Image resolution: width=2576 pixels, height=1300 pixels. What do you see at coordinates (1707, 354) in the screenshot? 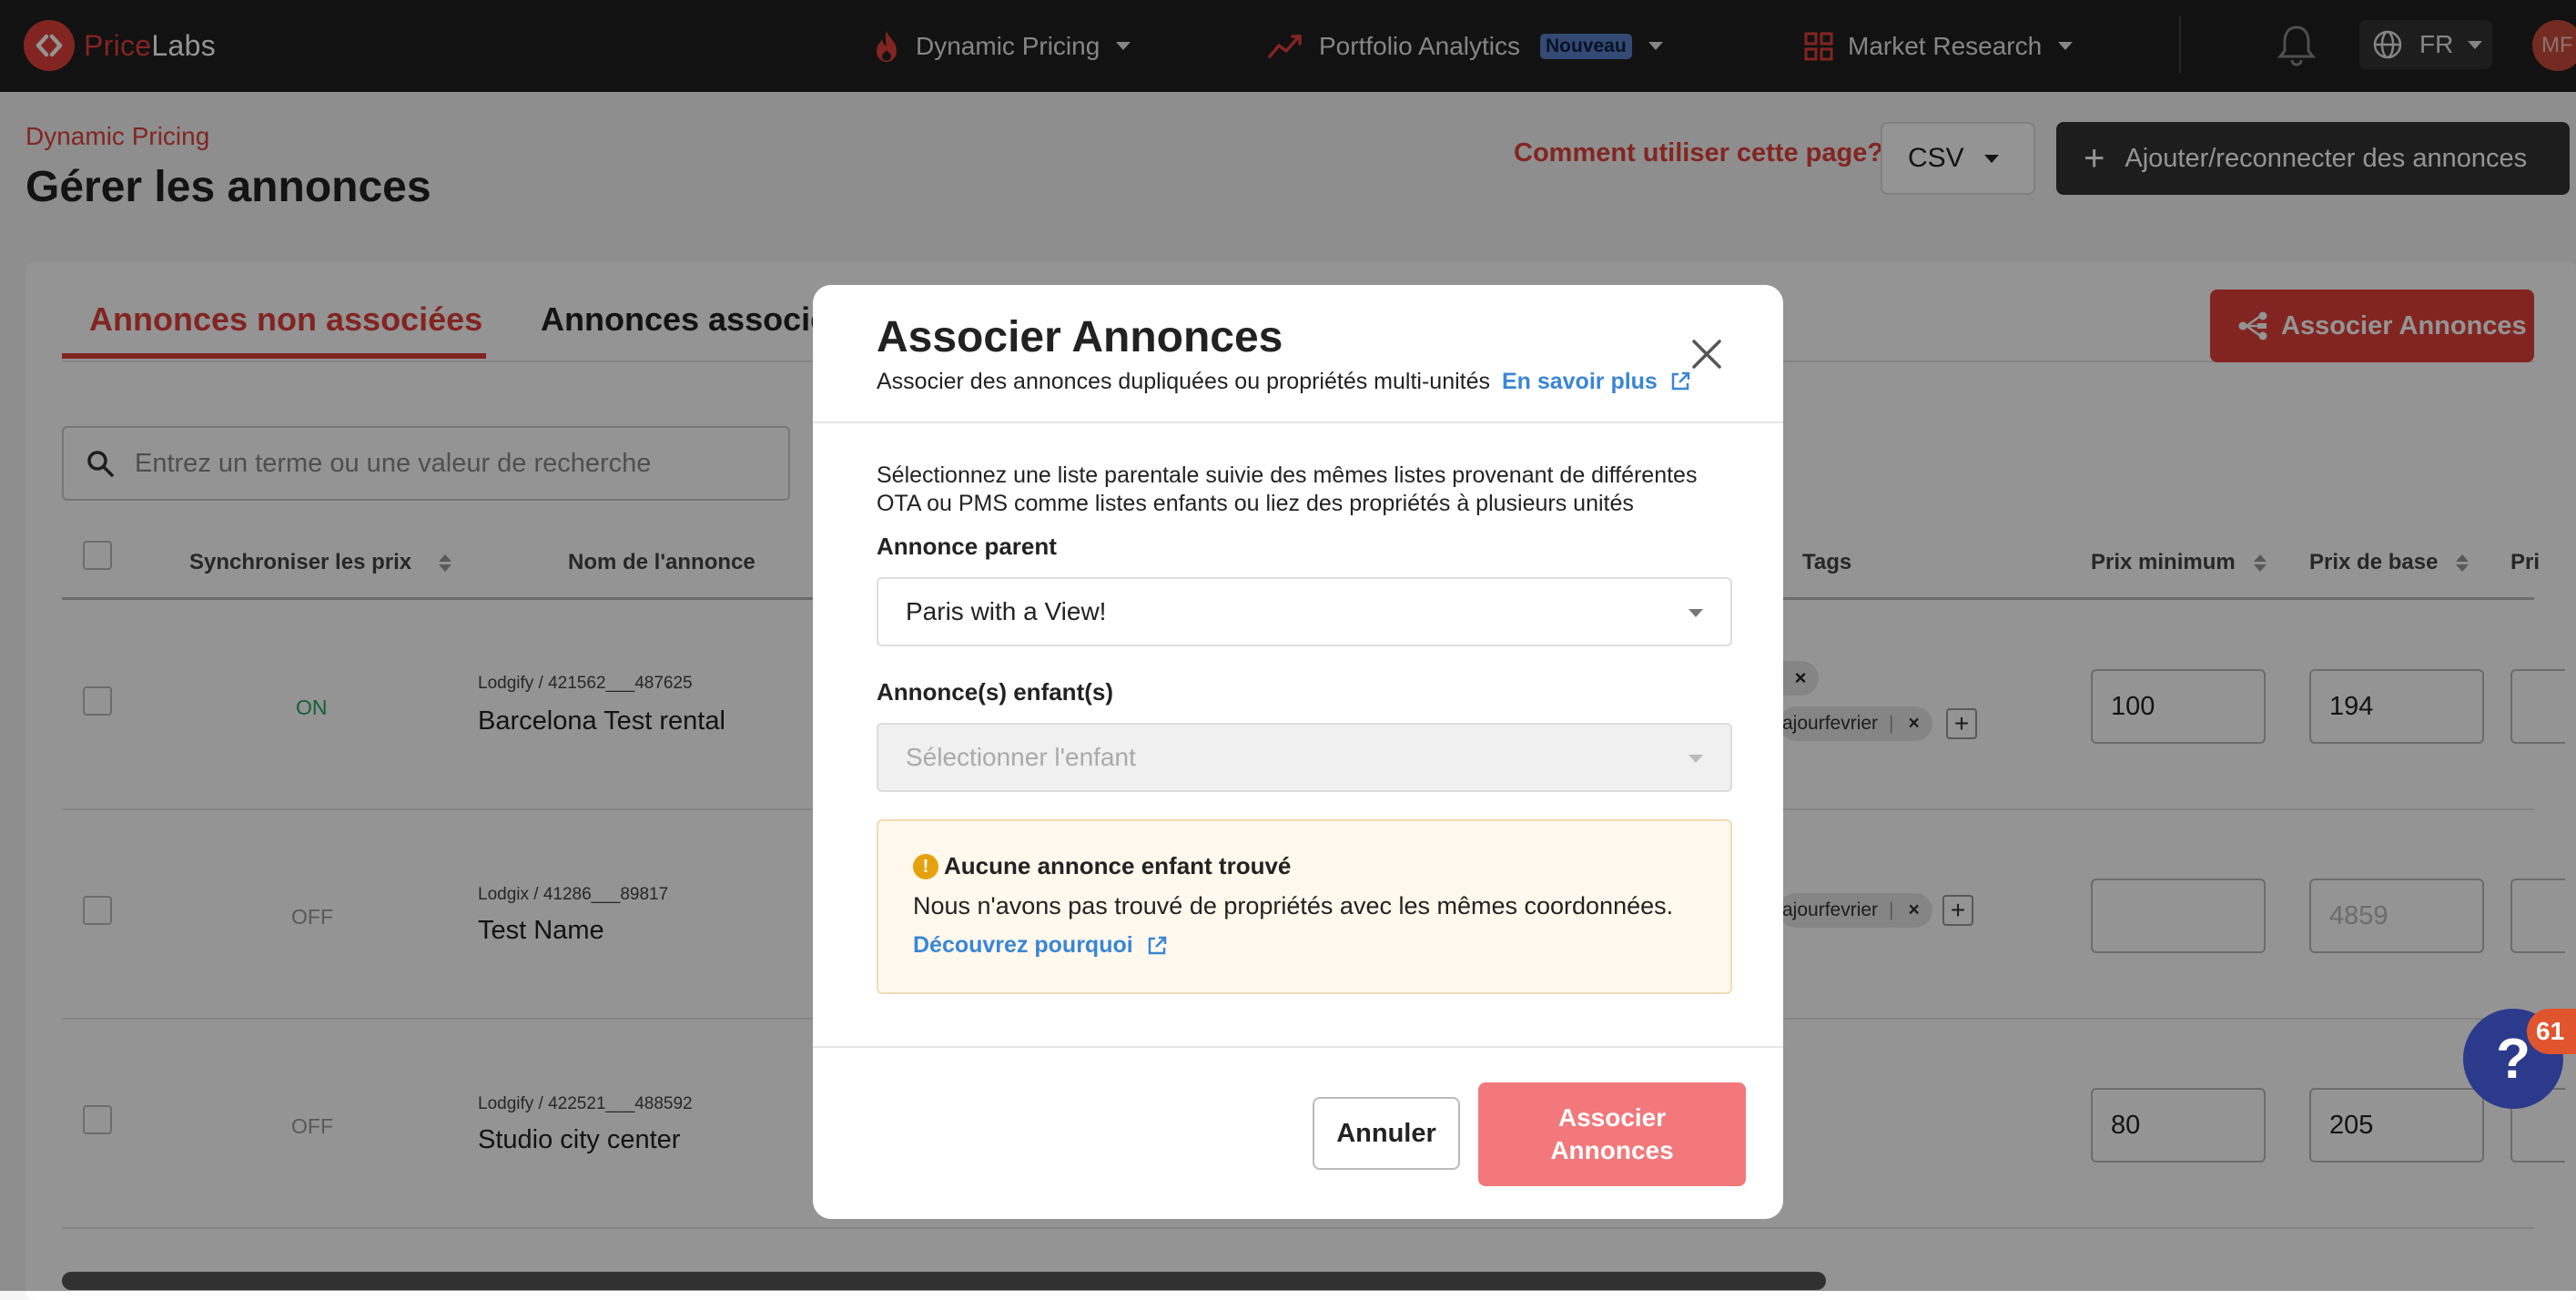
I see `close-icon` at bounding box center [1707, 354].